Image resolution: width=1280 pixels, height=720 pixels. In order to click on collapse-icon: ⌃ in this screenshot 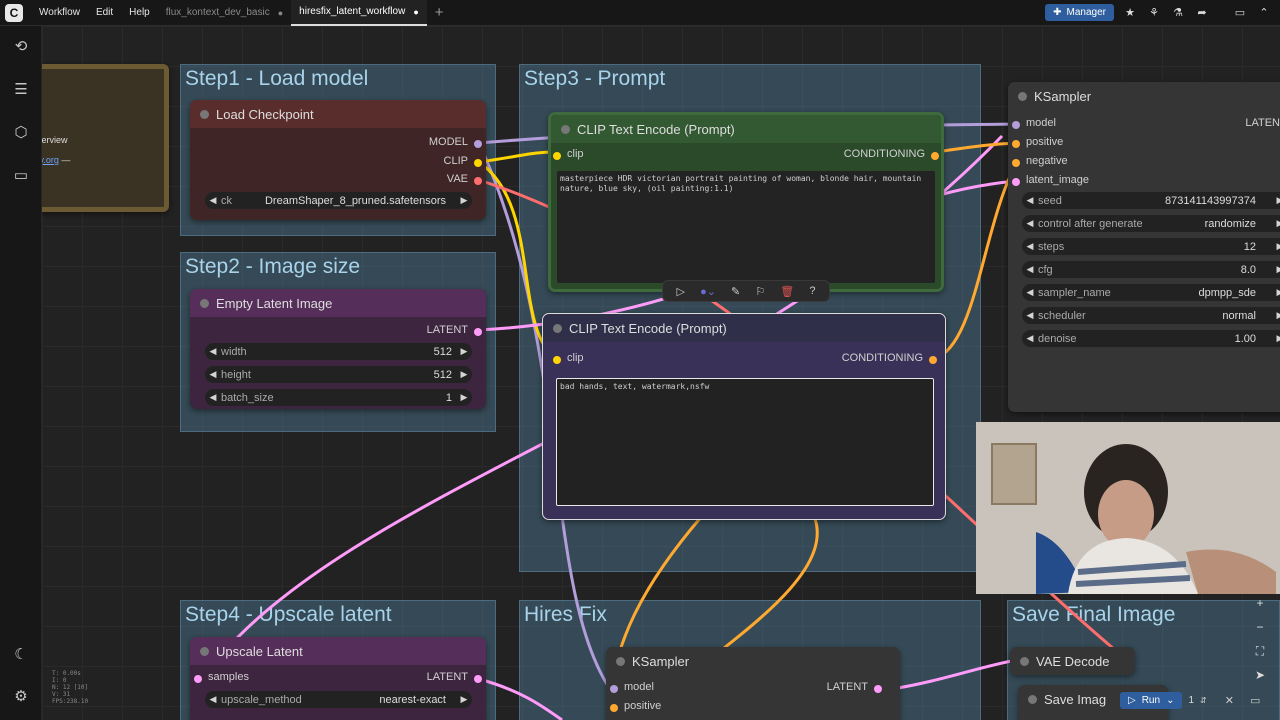, I will do `click(1264, 12)`.